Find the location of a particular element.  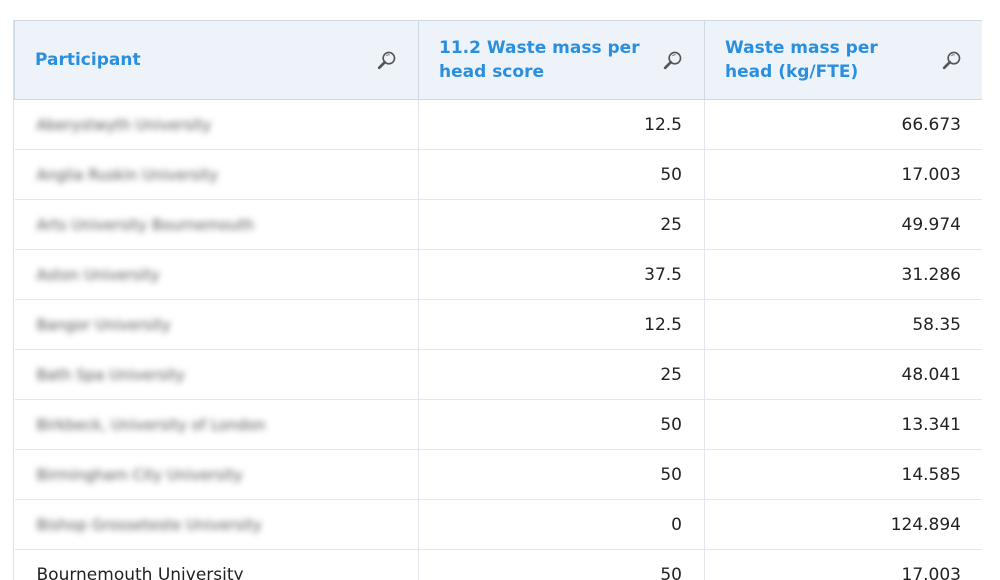

participant-cell: Aston University is located at coordinates (217, 275).